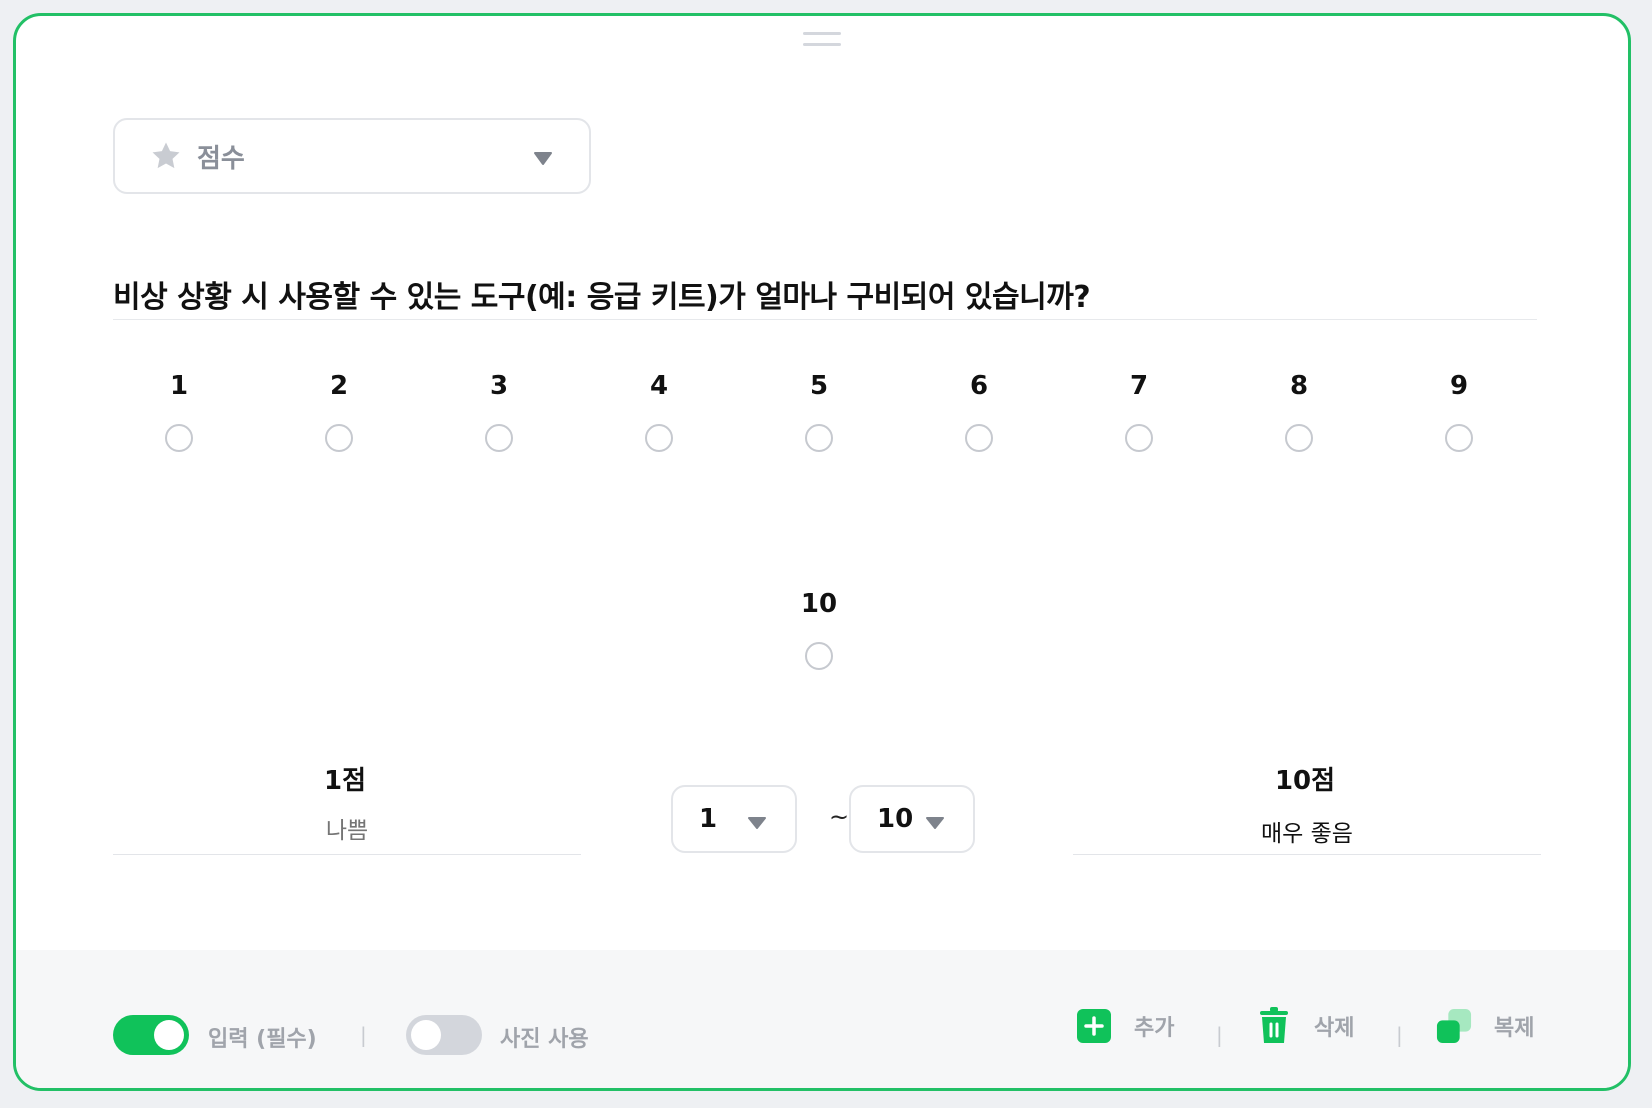 Image resolution: width=1652 pixels, height=1108 pixels. I want to click on scale-option-6: 6, so click(979, 411).